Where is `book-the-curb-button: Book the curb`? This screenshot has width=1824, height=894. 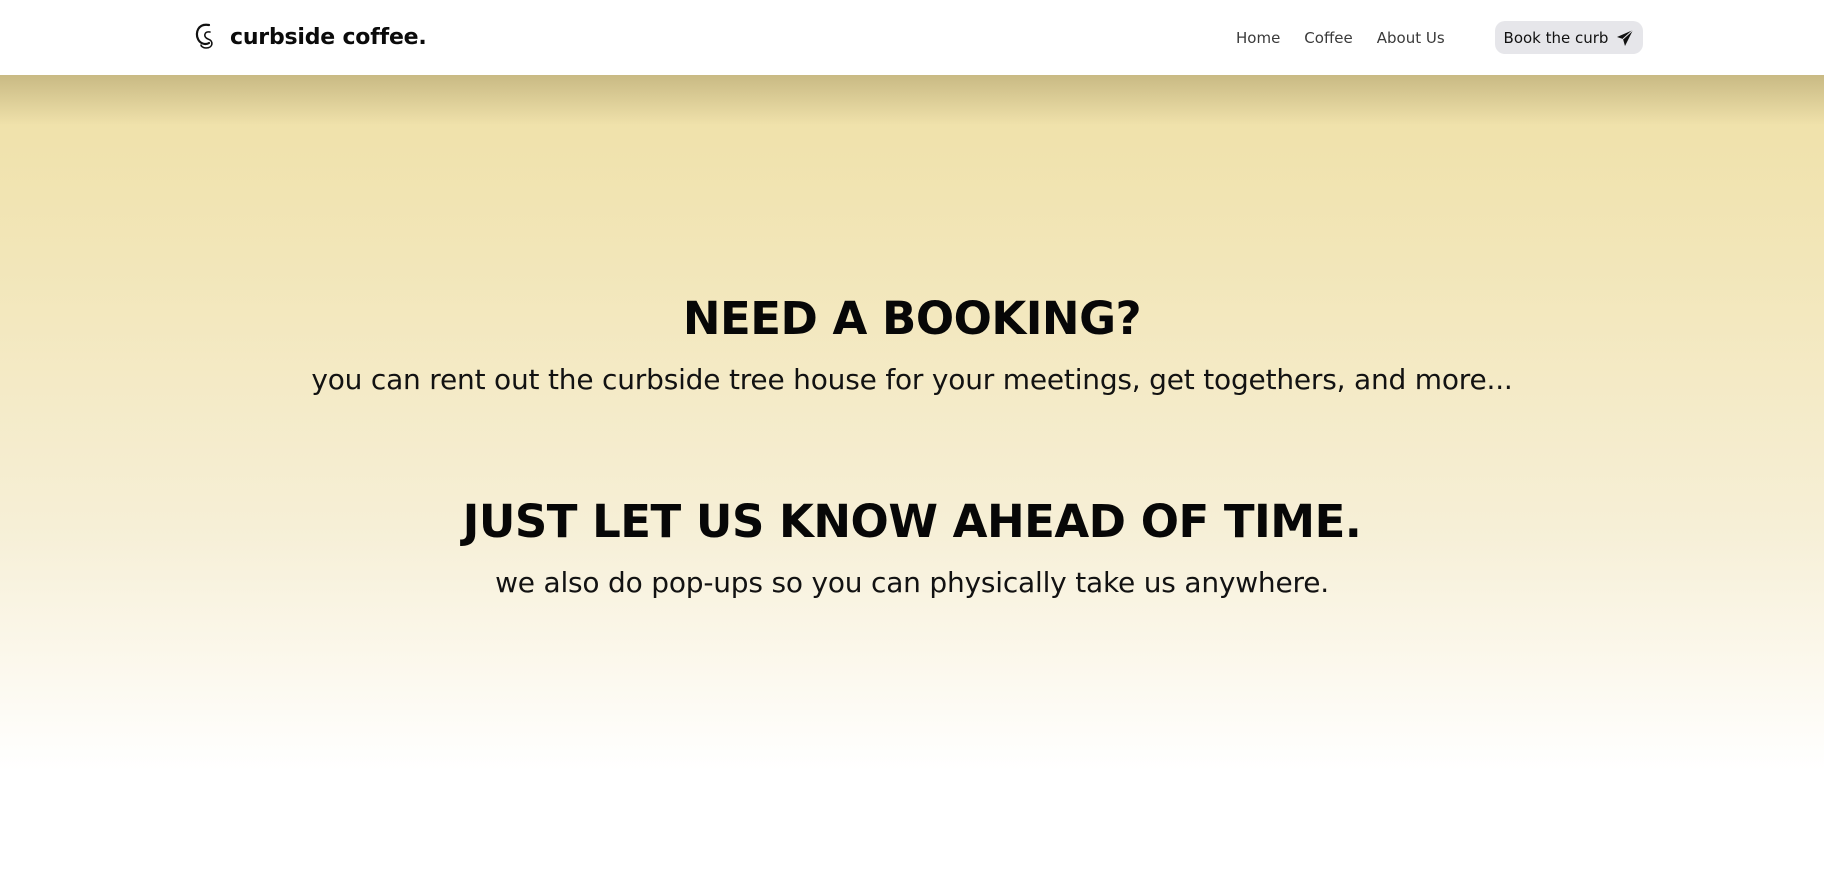 book-the-curb-button: Book the curb is located at coordinates (1569, 37).